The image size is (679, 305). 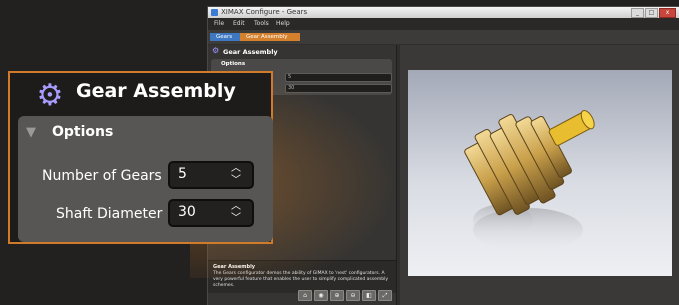 I want to click on minimize-button: _, so click(x=637, y=13).